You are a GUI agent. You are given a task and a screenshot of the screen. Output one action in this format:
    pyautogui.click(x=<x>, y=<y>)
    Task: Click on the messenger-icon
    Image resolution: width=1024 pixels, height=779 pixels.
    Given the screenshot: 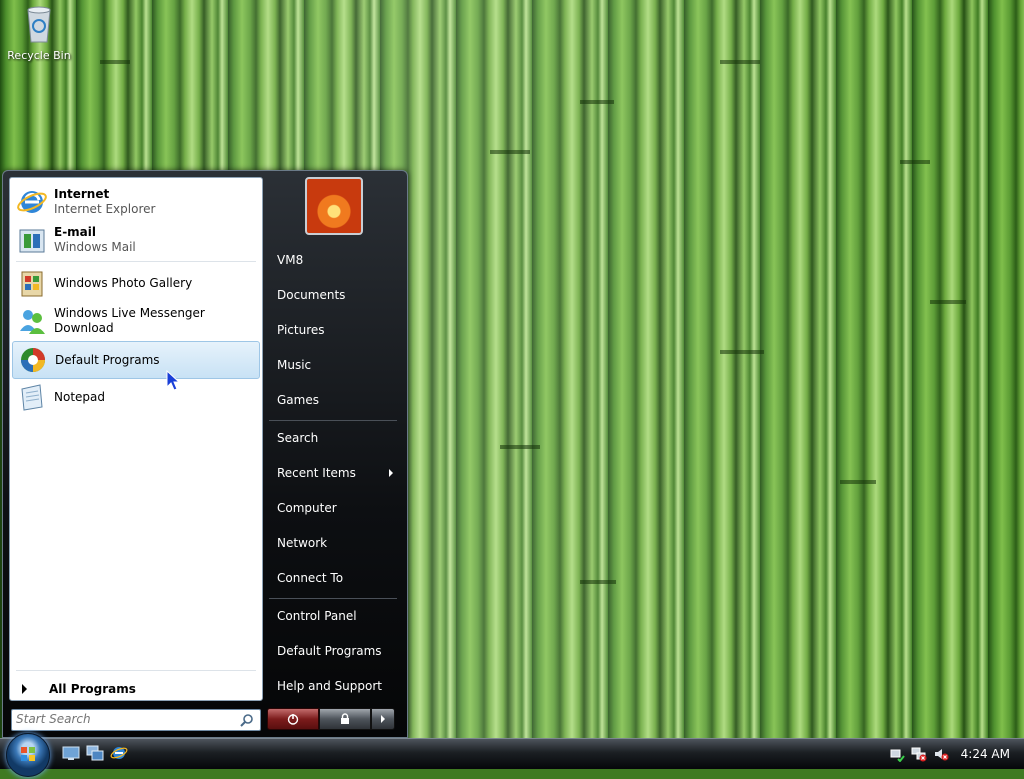 What is the action you would take?
    pyautogui.click(x=32, y=322)
    